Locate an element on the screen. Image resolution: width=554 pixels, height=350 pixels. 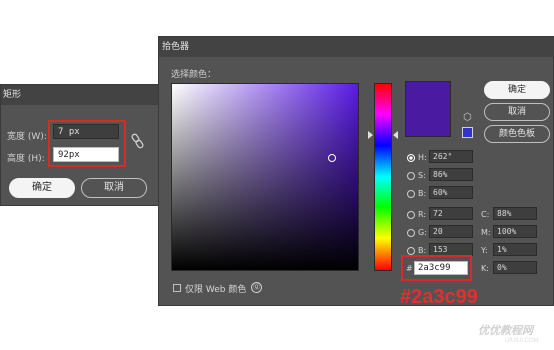
hue-slider is located at coordinates (383, 177).